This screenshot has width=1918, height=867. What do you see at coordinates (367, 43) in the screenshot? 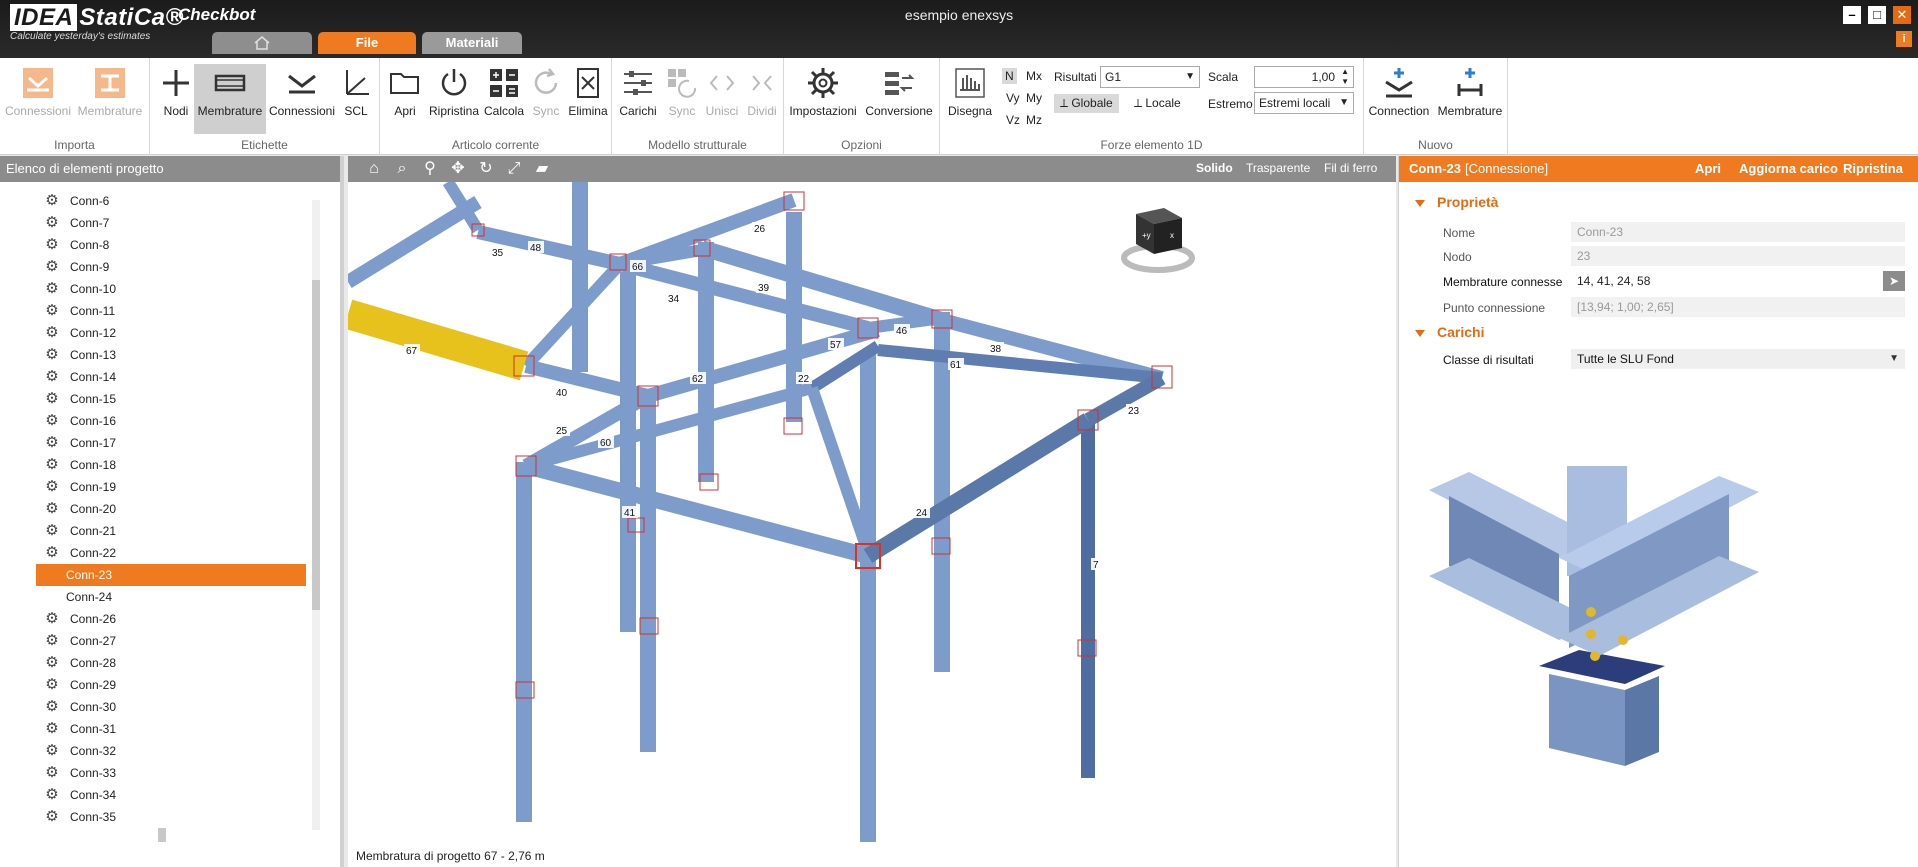
I see `tab-file: File` at bounding box center [367, 43].